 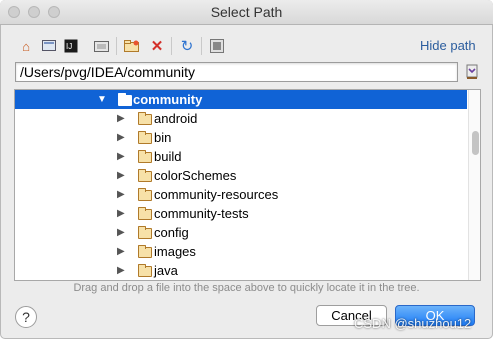 I want to click on module-icon, so click(x=102, y=46).